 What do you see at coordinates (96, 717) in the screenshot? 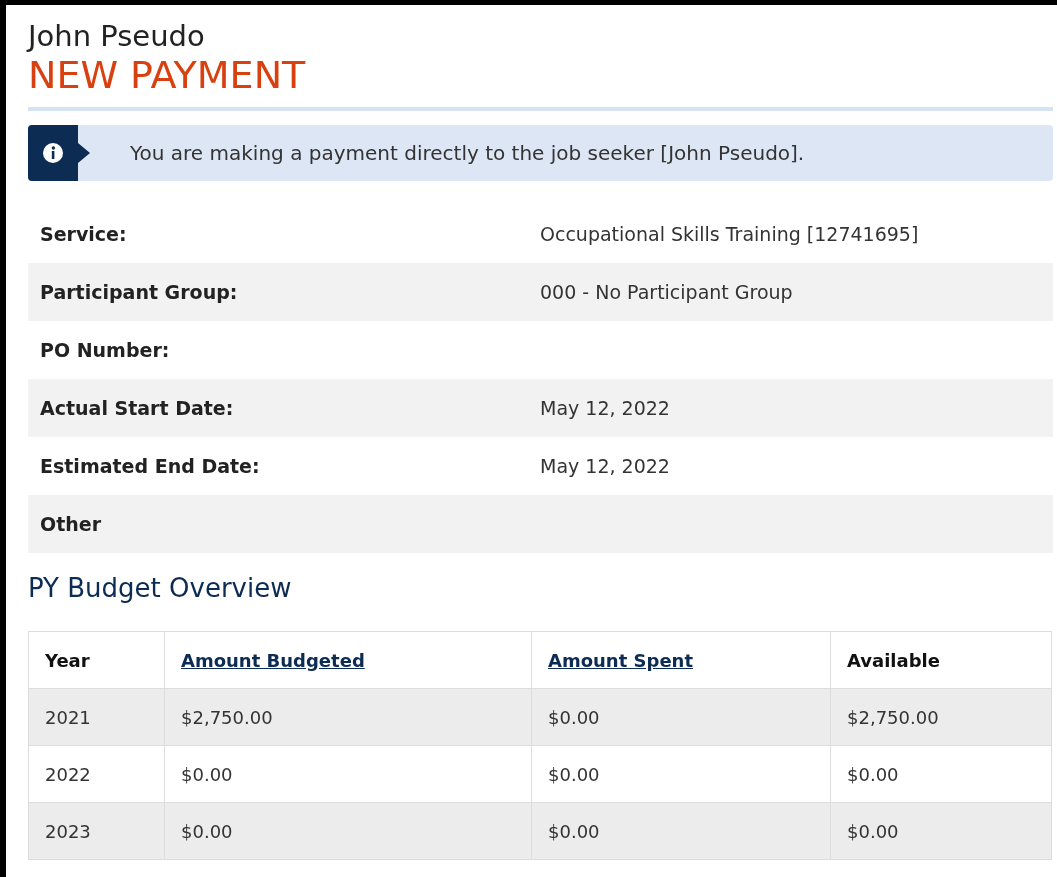
I see `table-cell: 2021` at bounding box center [96, 717].